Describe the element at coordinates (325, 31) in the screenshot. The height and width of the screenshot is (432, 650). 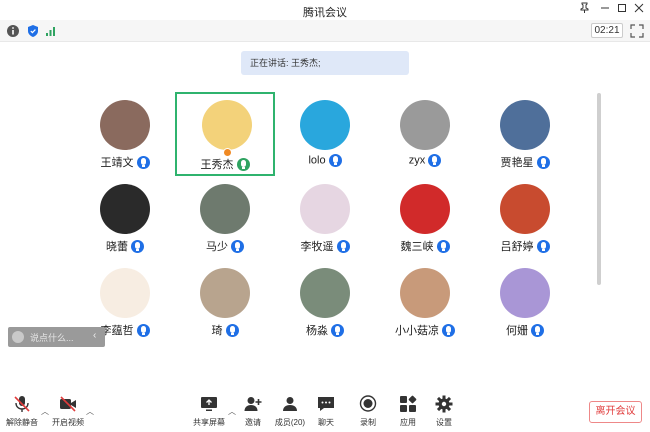
I see `status-bar: 02:21` at that location.